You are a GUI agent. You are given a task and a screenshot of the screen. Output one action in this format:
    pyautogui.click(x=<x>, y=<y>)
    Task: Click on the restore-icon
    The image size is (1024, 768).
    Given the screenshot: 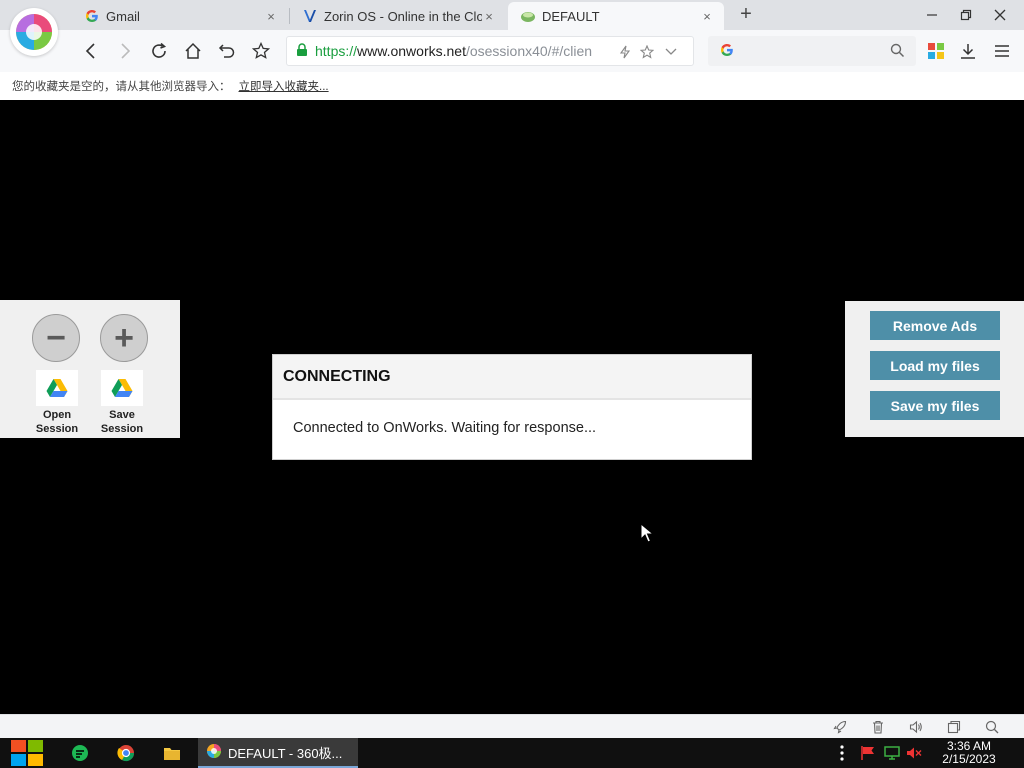 What is the action you would take?
    pyautogui.click(x=966, y=15)
    